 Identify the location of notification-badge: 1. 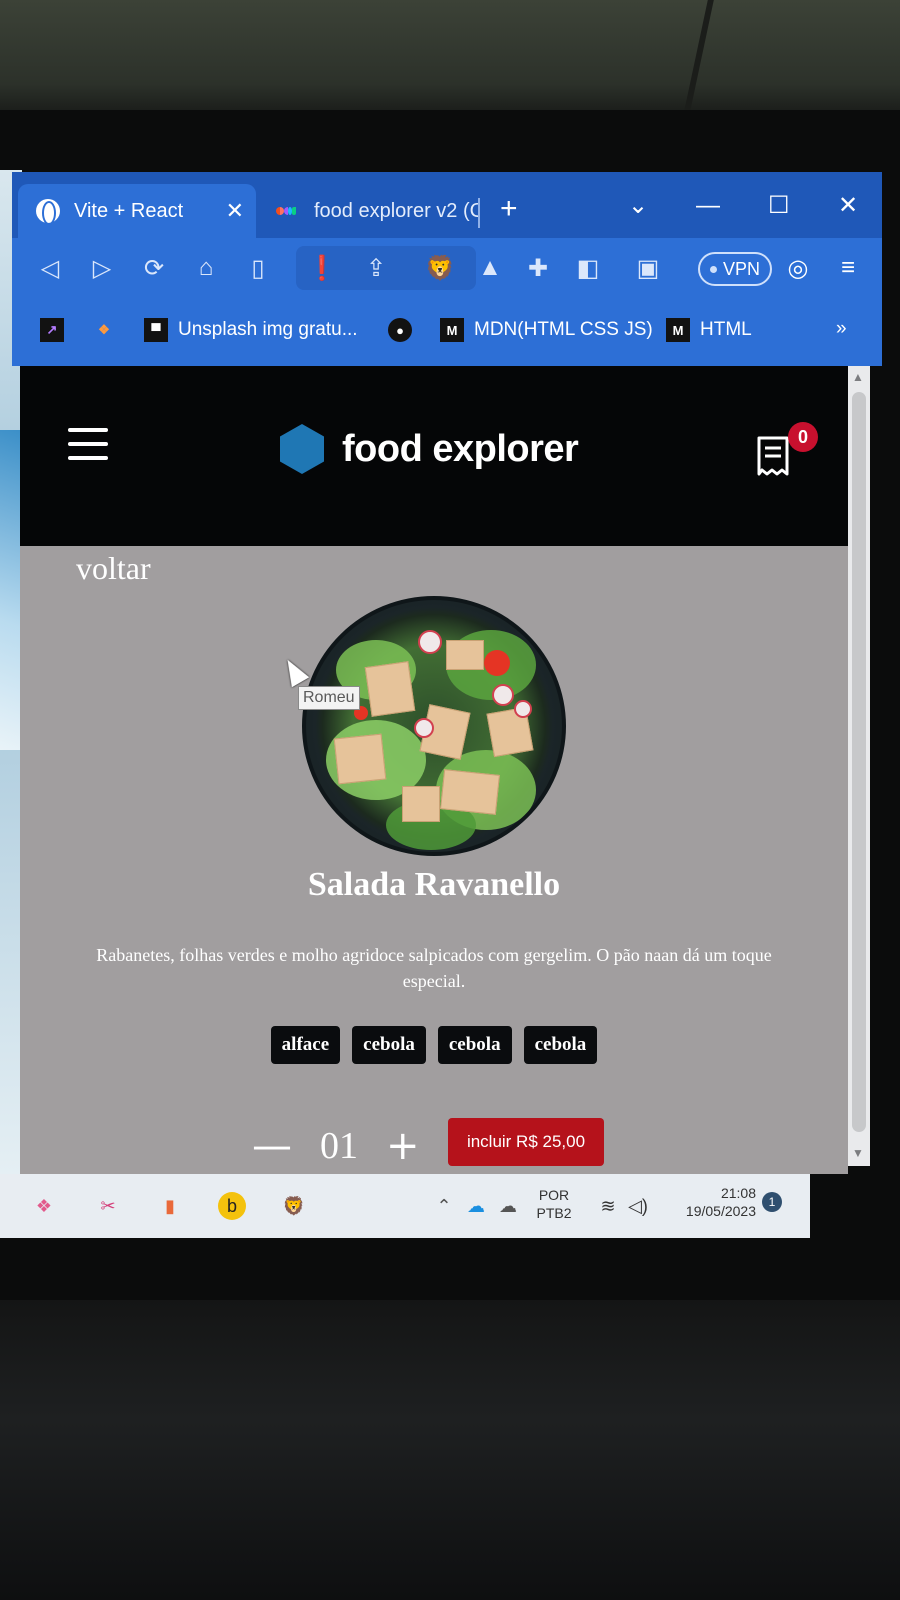
(772, 1202).